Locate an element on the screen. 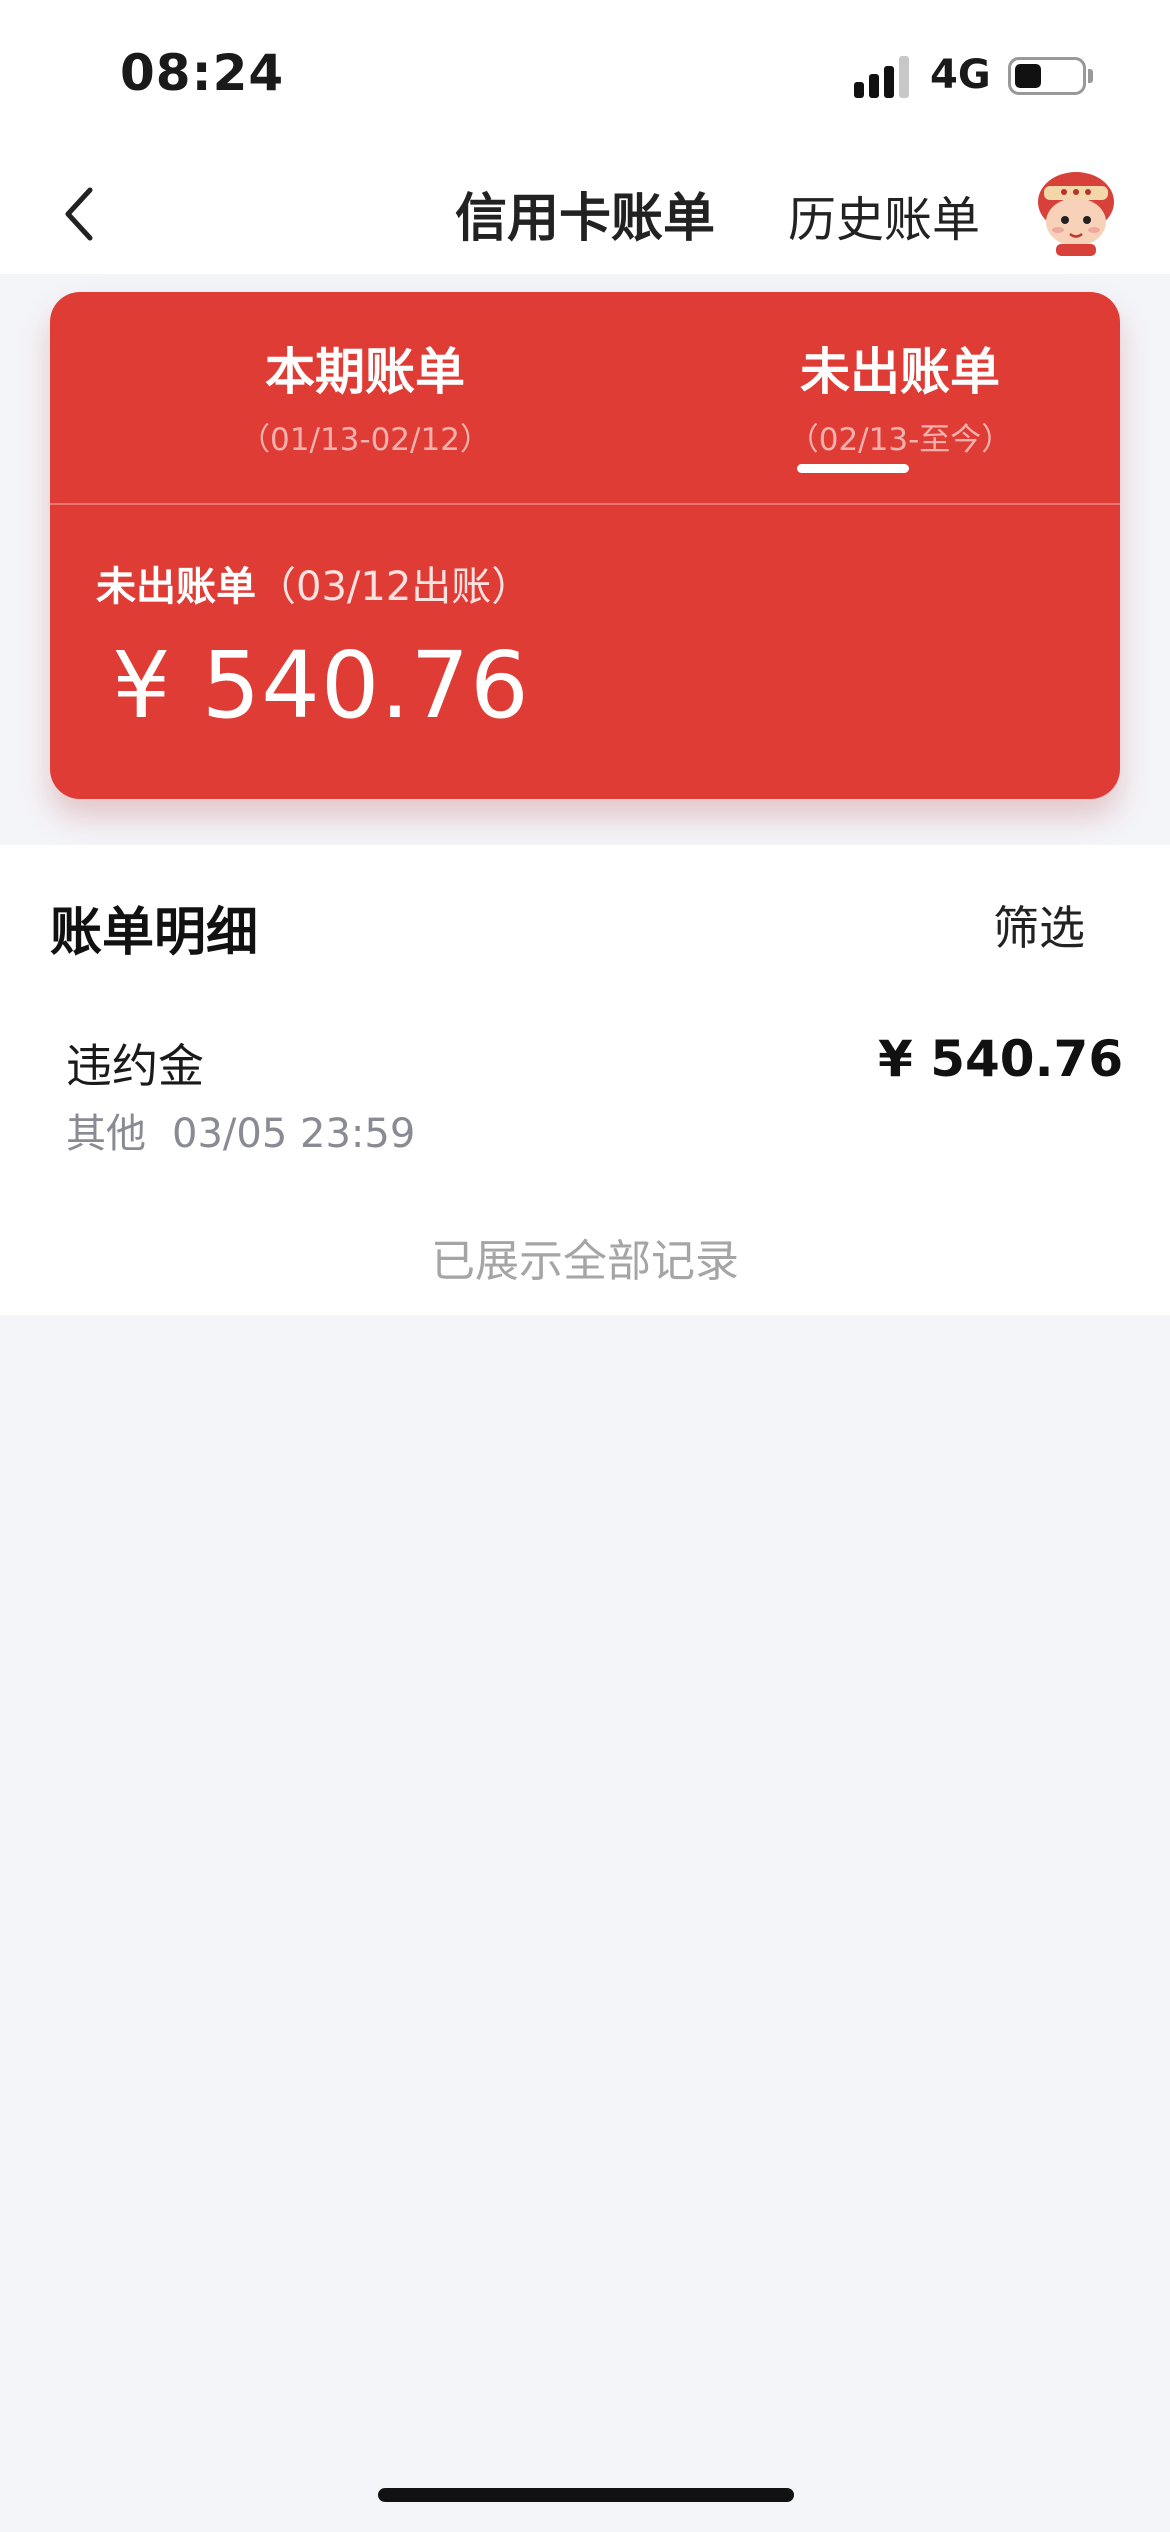 Image resolution: width=1170 pixels, height=2532 pixels. home-indicator is located at coordinates (586, 2495).